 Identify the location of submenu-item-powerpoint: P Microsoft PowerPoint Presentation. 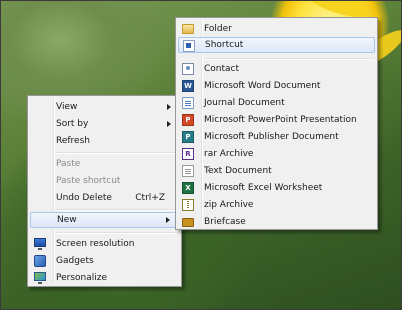
(276, 120).